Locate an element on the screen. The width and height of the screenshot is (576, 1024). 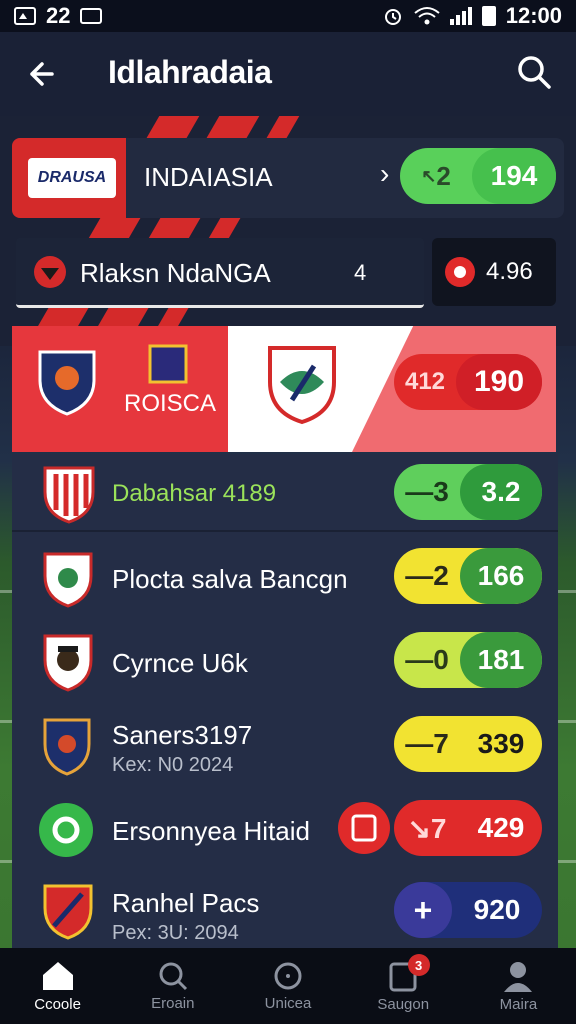
banner-odds-pill: 412 190 is located at coordinates (468, 382).